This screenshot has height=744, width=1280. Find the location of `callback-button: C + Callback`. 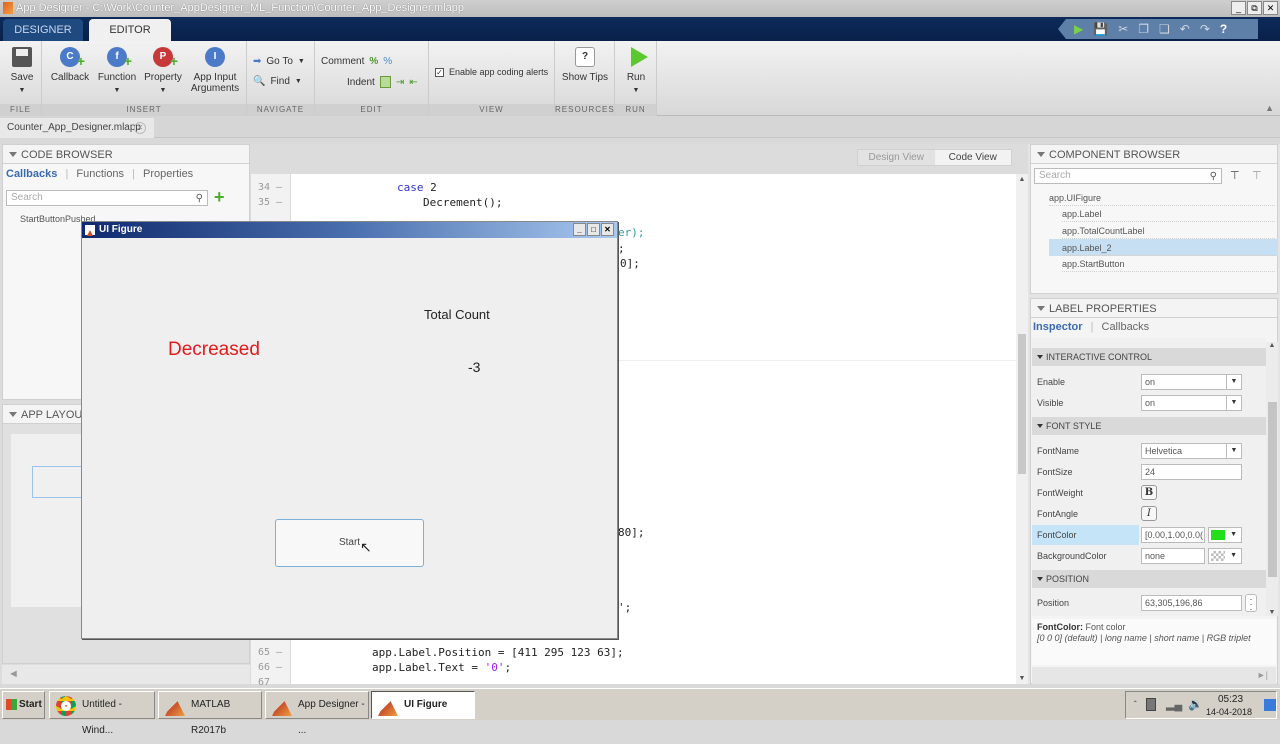

callback-button: C + Callback is located at coordinates (70, 65).